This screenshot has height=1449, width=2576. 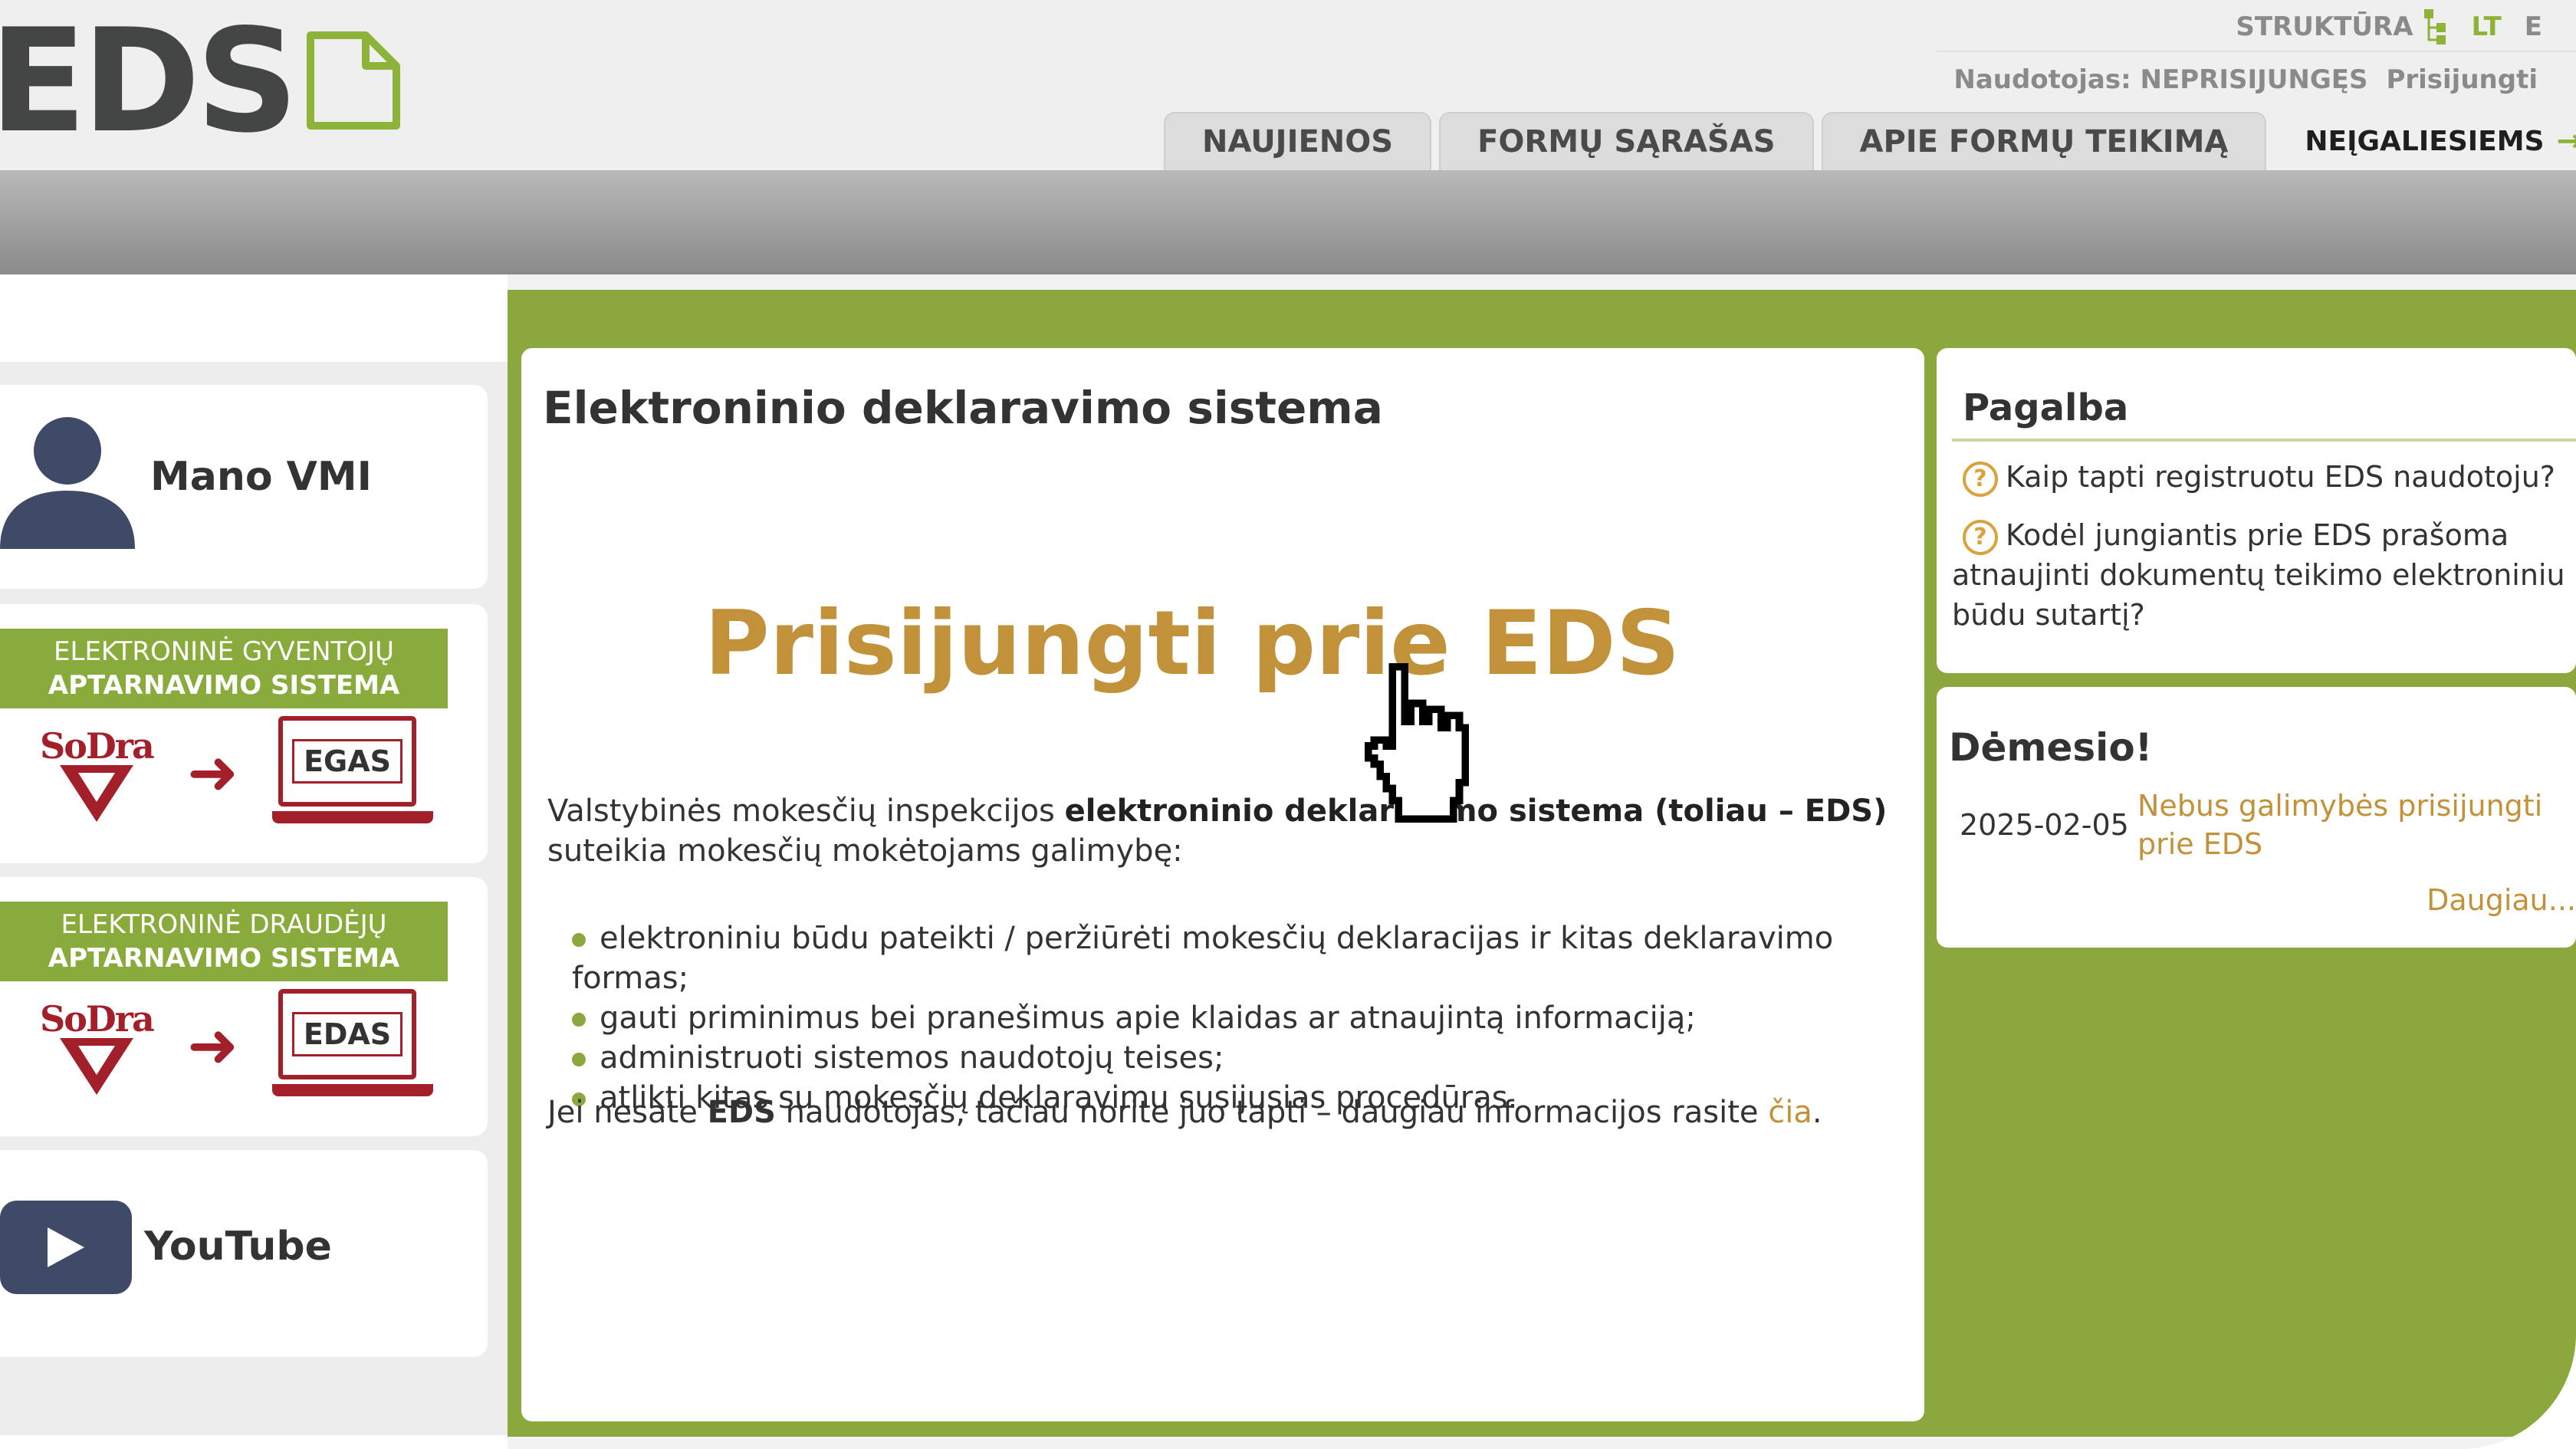 What do you see at coordinates (2046, 407) in the screenshot?
I see `help-title: Pagalba` at bounding box center [2046, 407].